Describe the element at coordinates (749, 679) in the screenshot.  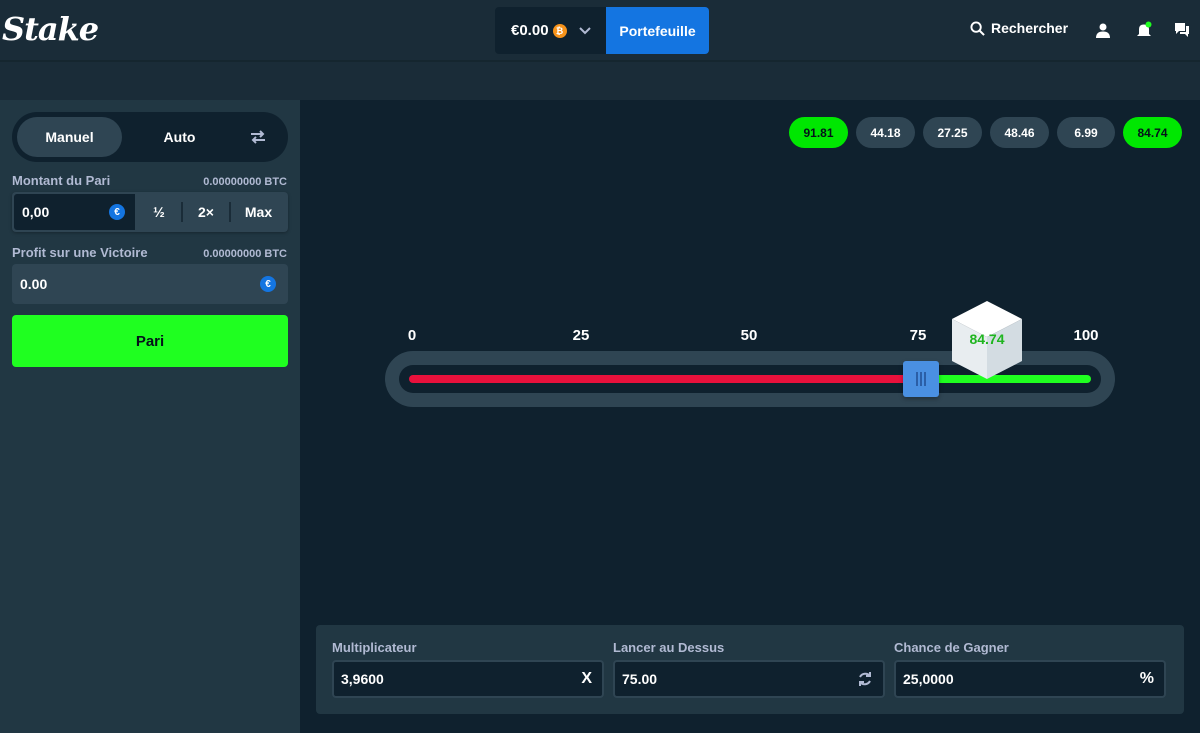
I see `rollover-input: 75.00` at that location.